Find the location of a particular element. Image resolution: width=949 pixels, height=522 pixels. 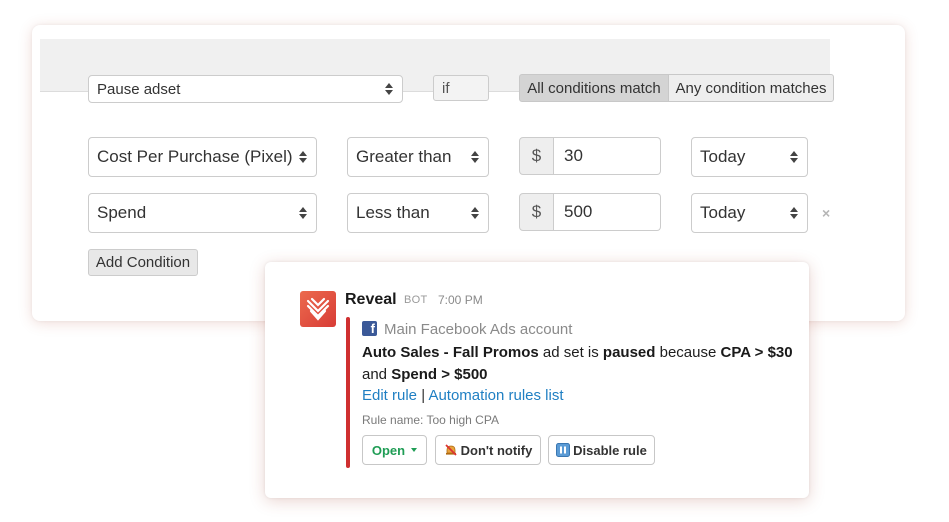

dont-notify-button: Don't notify is located at coordinates (488, 450).